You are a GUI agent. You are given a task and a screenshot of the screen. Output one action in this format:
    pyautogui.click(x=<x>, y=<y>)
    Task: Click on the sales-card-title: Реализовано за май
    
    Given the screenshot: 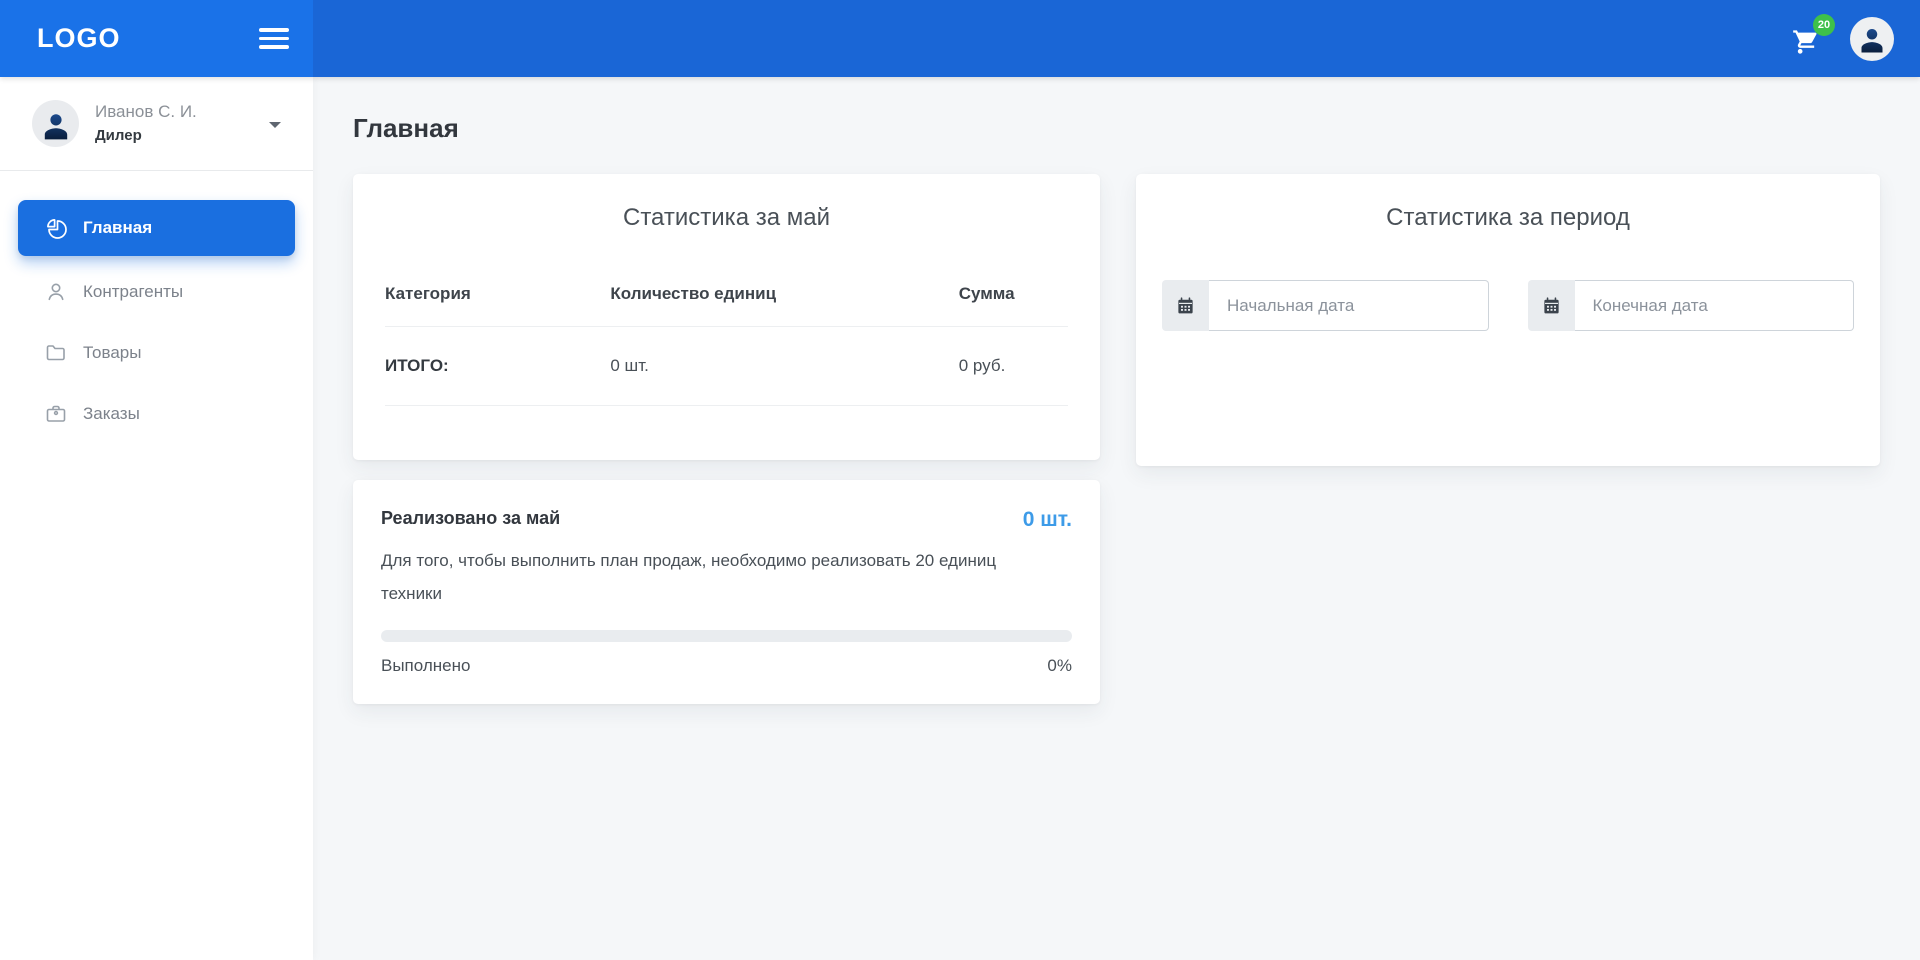 What is the action you would take?
    pyautogui.click(x=471, y=518)
    